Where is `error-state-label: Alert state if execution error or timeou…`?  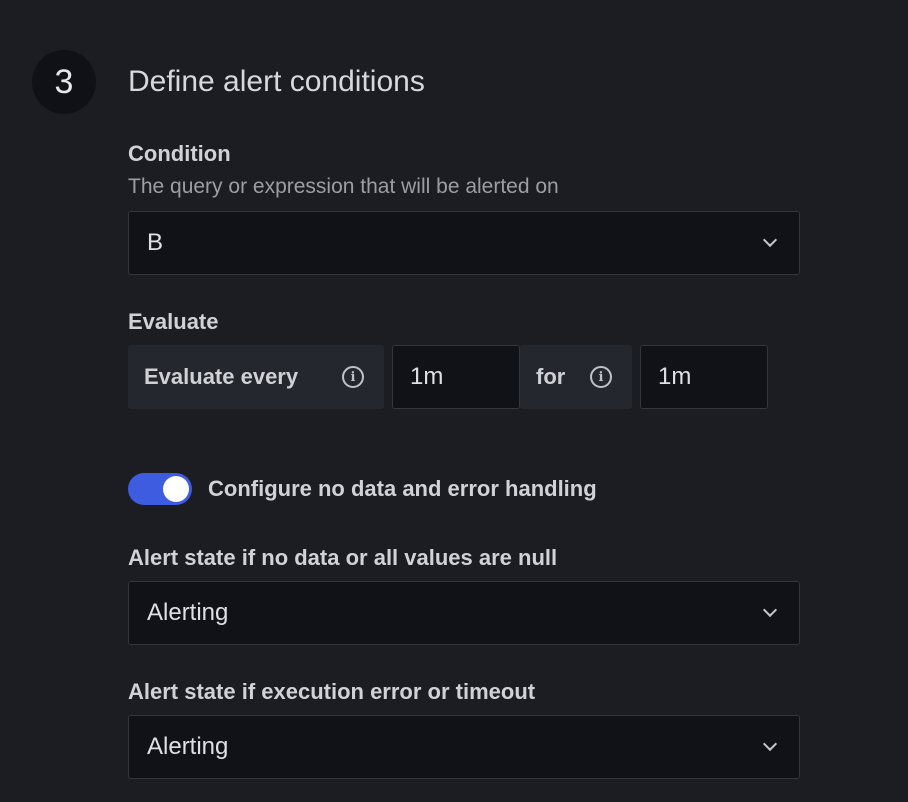
error-state-label: Alert state if execution error or timeou… is located at coordinates (332, 691).